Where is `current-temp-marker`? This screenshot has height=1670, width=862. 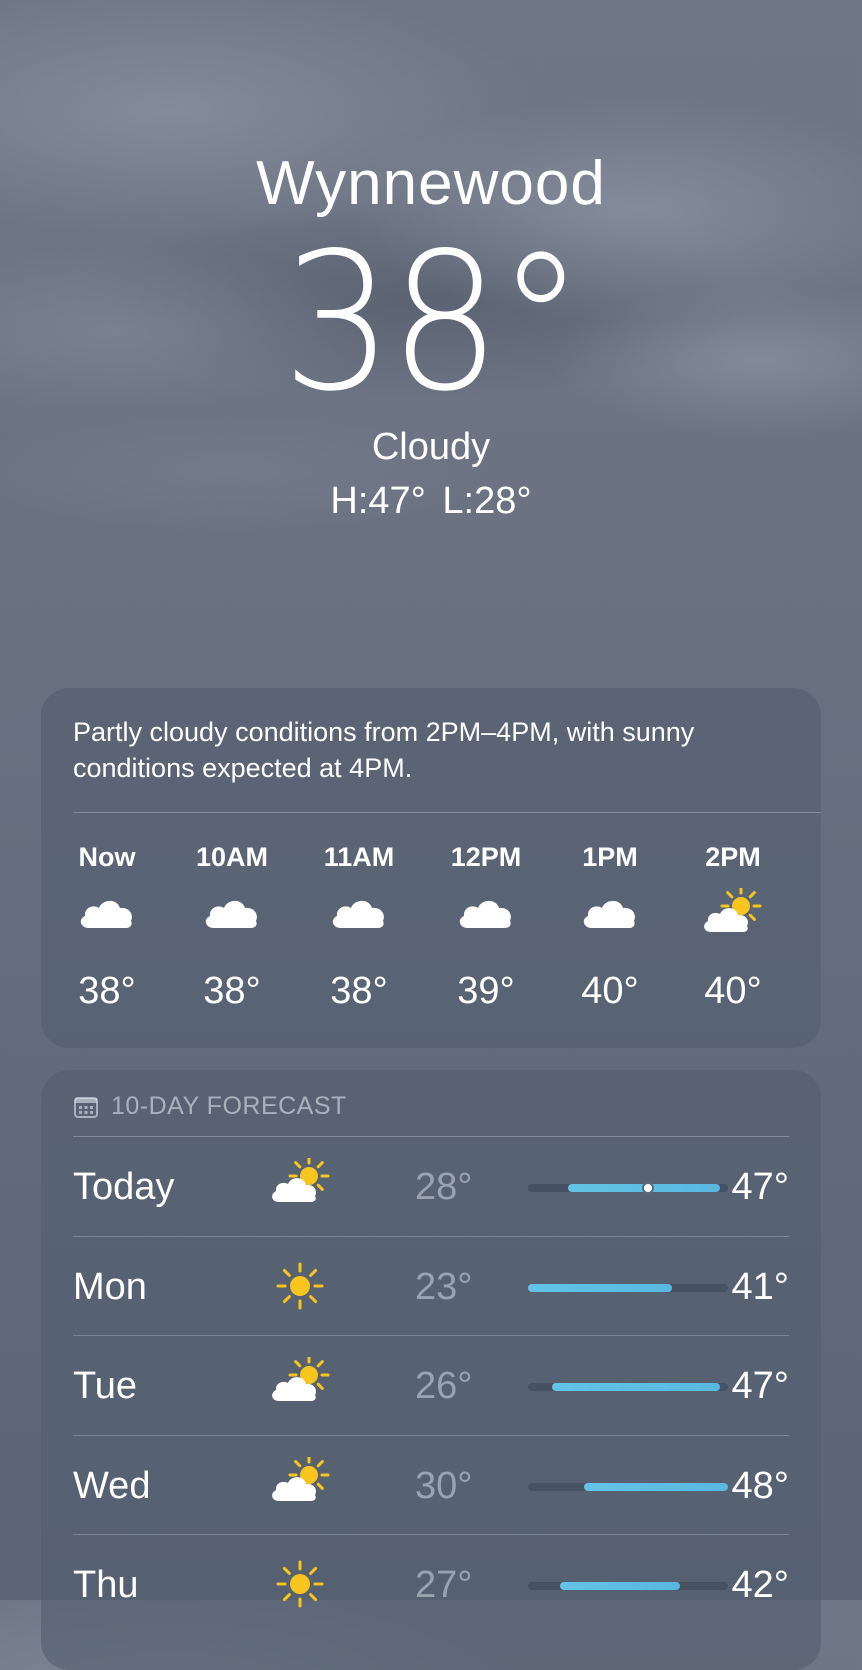 current-temp-marker is located at coordinates (648, 1188).